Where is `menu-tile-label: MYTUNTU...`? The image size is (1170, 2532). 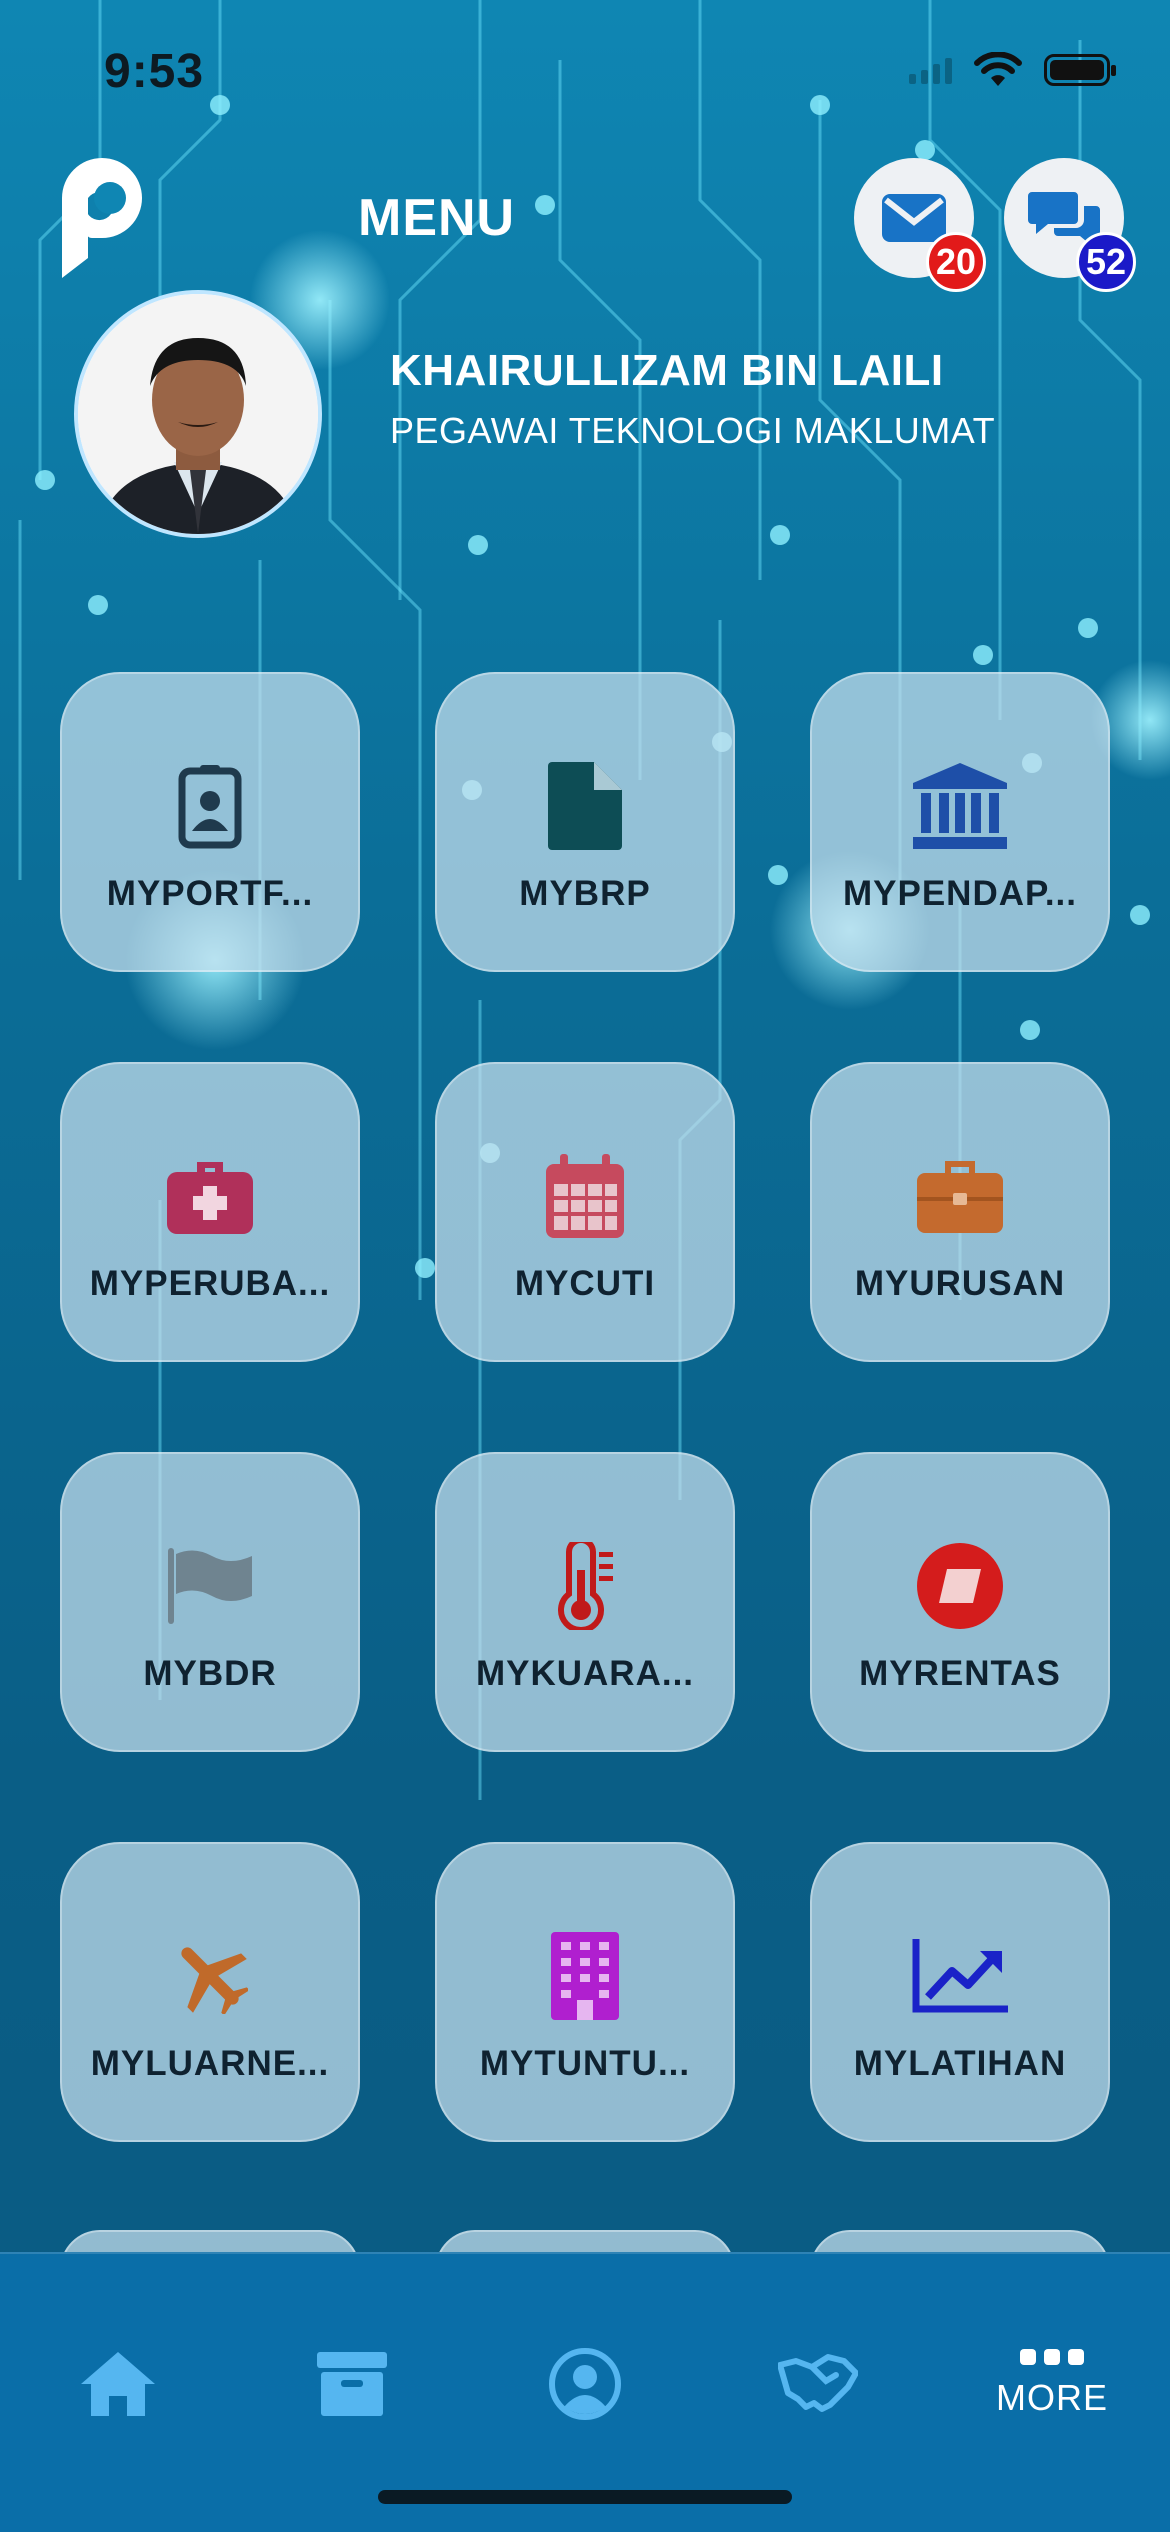 menu-tile-label: MYTUNTU... is located at coordinates (585, 2063).